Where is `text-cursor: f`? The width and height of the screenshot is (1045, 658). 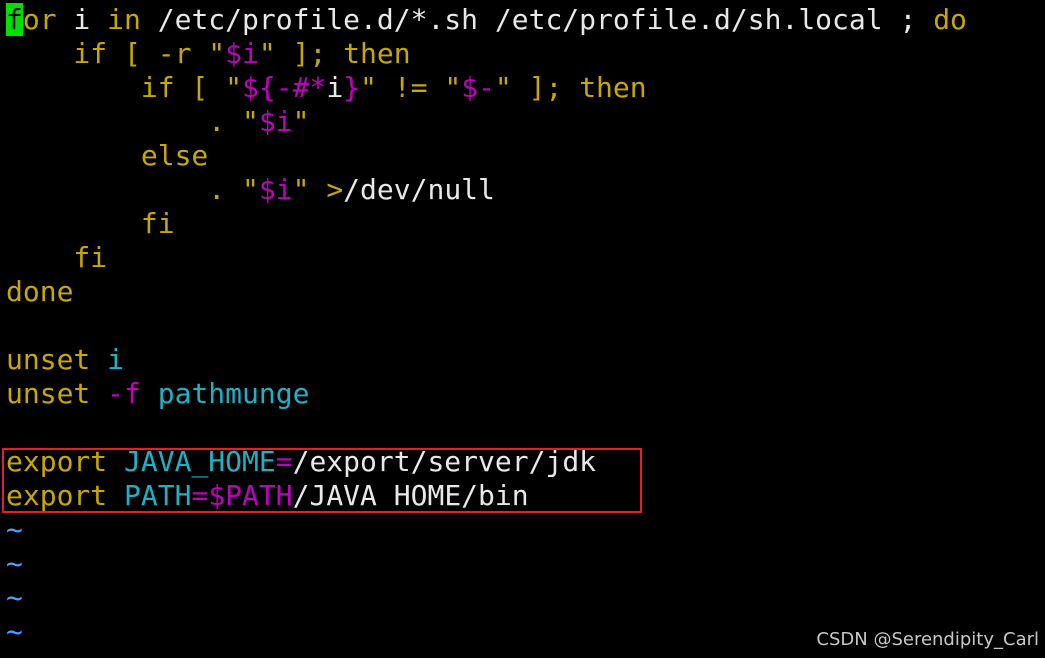 text-cursor: f is located at coordinates (14, 19).